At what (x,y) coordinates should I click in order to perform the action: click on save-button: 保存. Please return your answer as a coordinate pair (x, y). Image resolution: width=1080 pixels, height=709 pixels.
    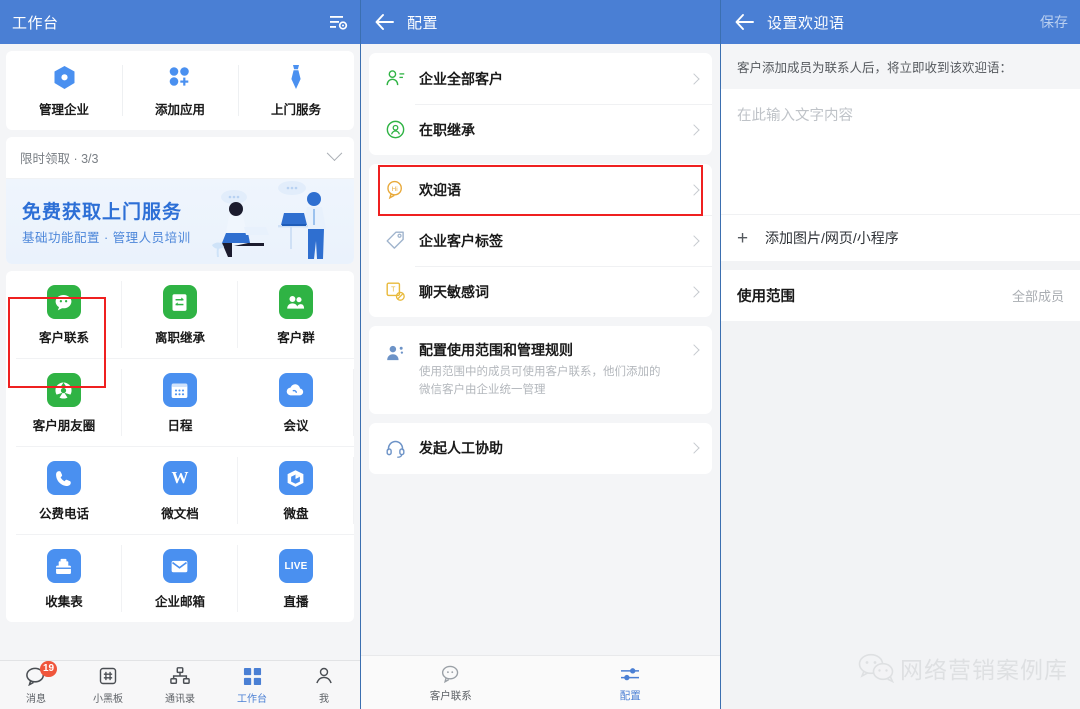
    Looking at the image, I should click on (1054, 22).